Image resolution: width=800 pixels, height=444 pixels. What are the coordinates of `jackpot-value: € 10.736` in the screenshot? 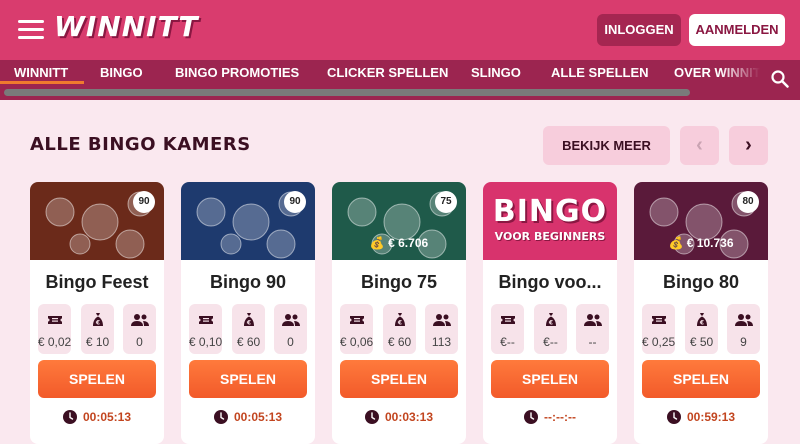 It's located at (710, 243).